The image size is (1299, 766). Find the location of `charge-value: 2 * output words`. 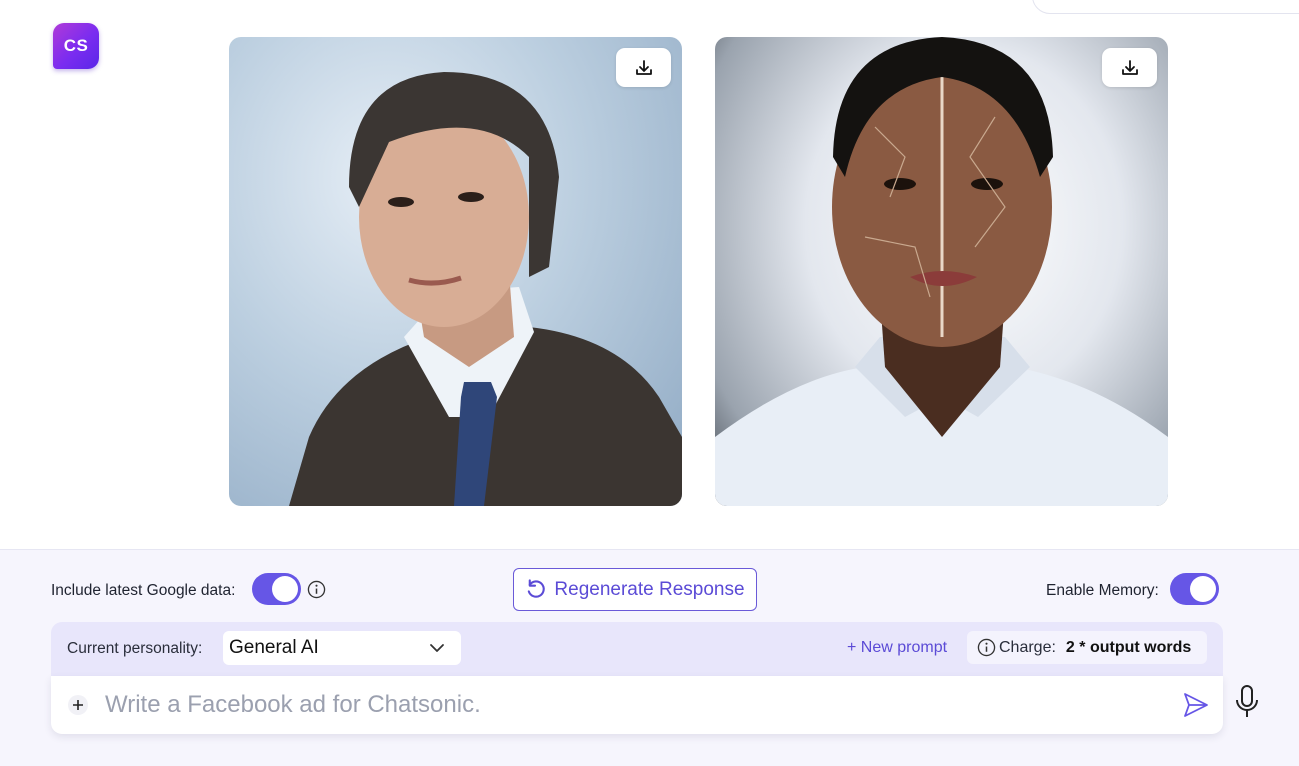

charge-value: 2 * output words is located at coordinates (1128, 647).